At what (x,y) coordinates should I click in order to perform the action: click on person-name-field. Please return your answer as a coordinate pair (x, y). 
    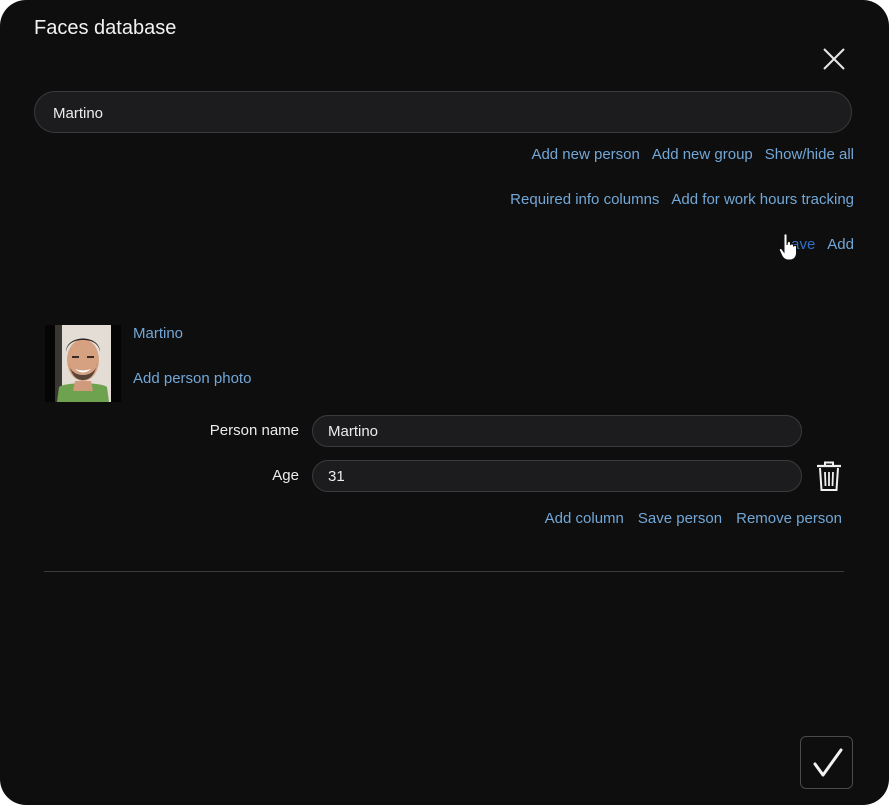
    Looking at the image, I should click on (557, 431).